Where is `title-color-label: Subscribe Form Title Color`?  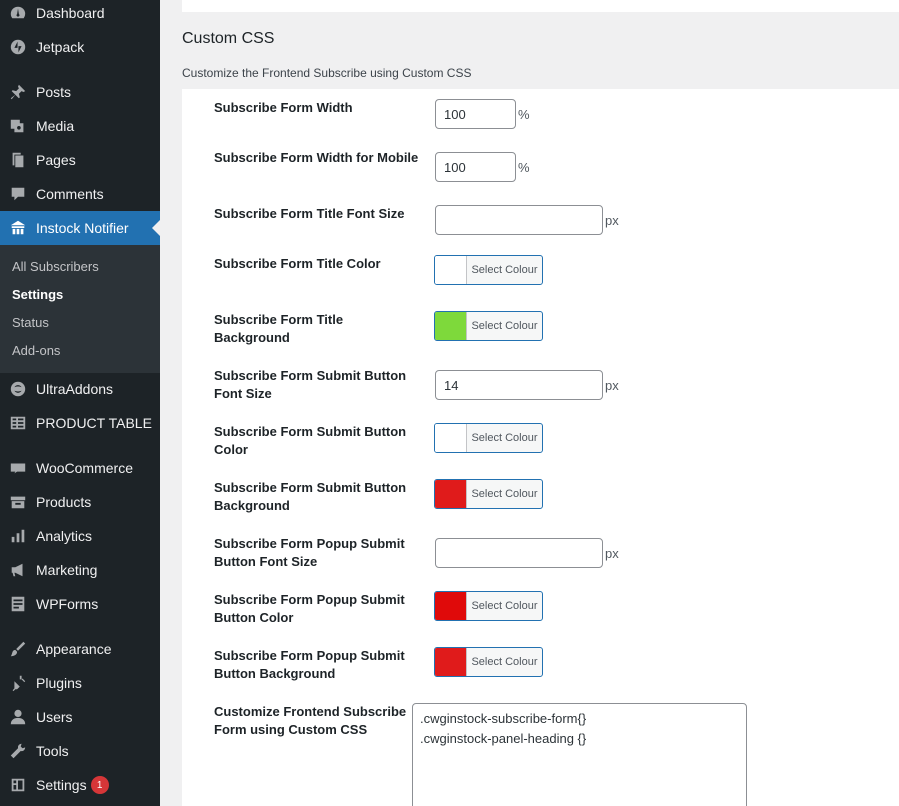 title-color-label: Subscribe Form Title Color is located at coordinates (297, 263).